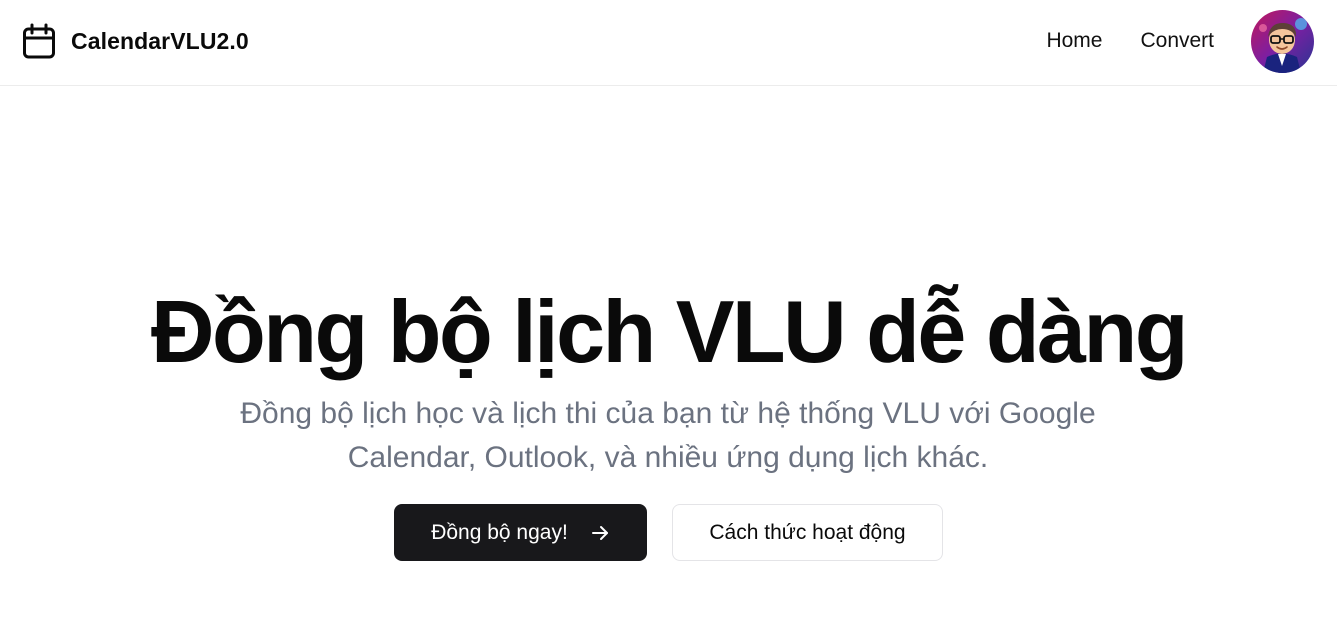  I want to click on main-nav: Home Convert, so click(1111, 41).